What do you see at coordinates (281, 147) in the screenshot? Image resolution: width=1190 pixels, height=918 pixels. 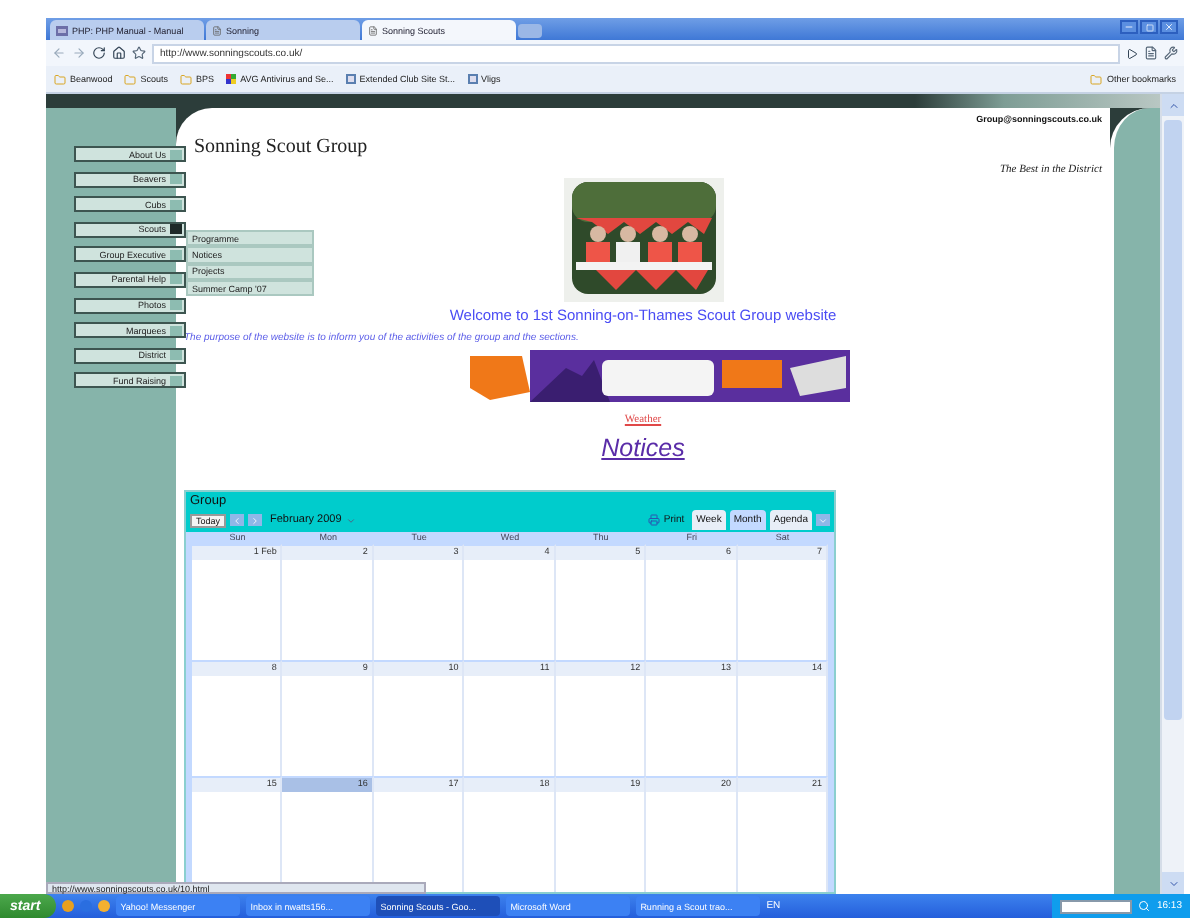 I see `site-title: Sonning Scout Group` at bounding box center [281, 147].